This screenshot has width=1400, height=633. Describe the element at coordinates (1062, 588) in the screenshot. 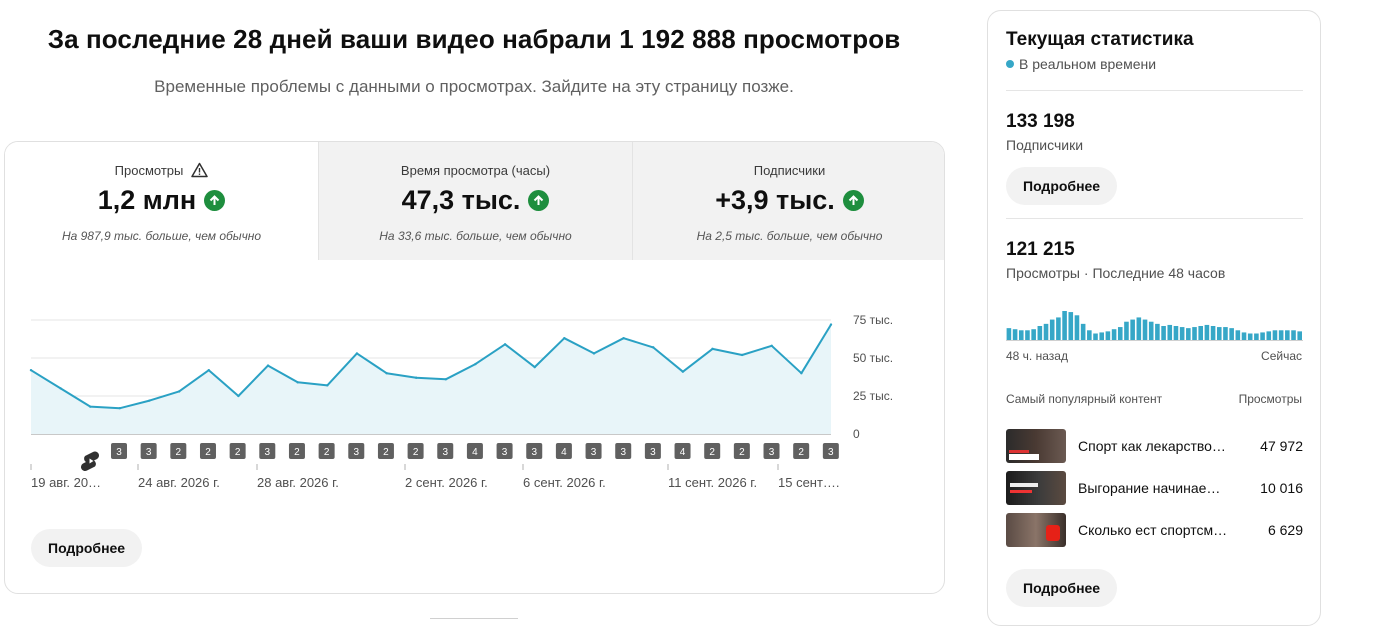

I see `top-content-more-button: Подробнее` at that location.